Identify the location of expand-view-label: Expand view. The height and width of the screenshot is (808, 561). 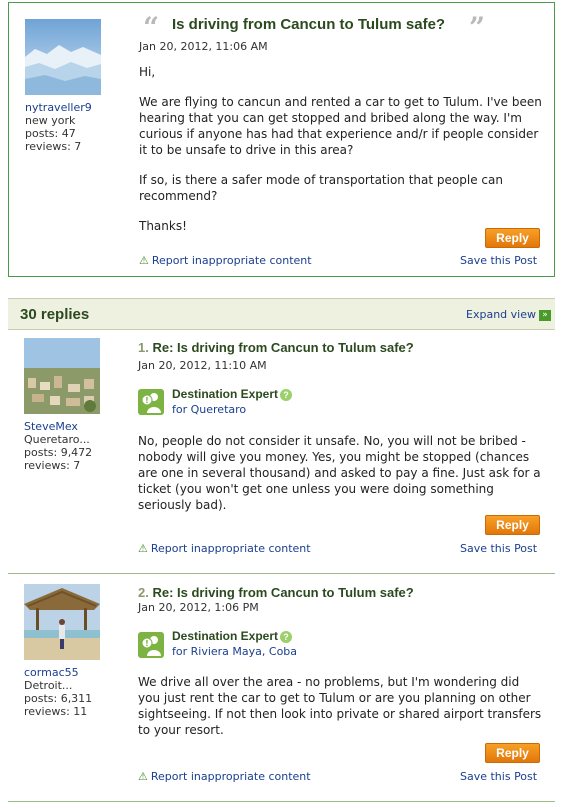
(501, 314).